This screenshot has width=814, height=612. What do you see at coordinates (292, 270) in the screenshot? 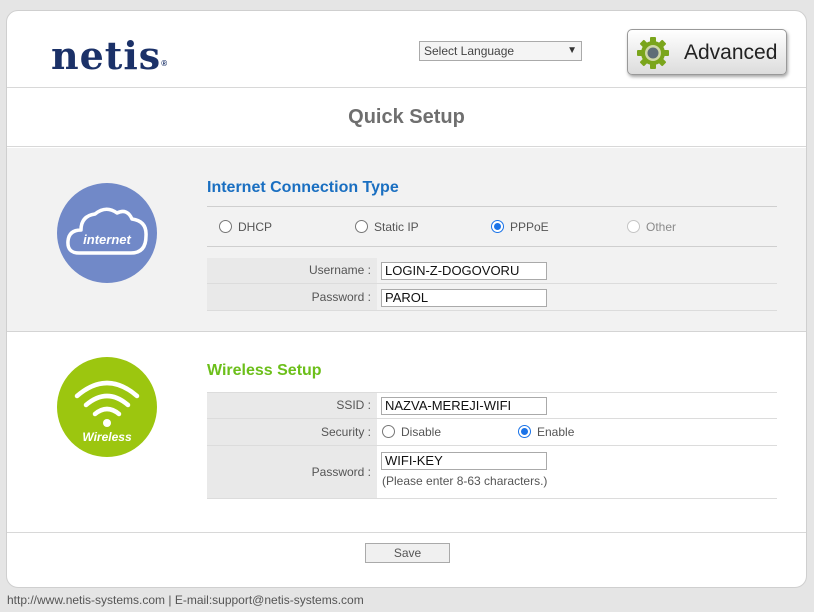
I see `username-label: Username :` at bounding box center [292, 270].